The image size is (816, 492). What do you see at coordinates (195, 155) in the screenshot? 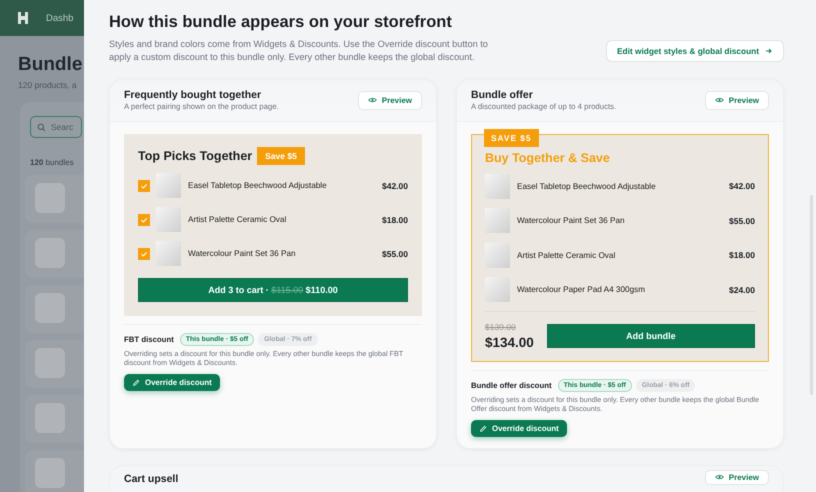
I see `widget-heading: Top Picks Together` at bounding box center [195, 155].